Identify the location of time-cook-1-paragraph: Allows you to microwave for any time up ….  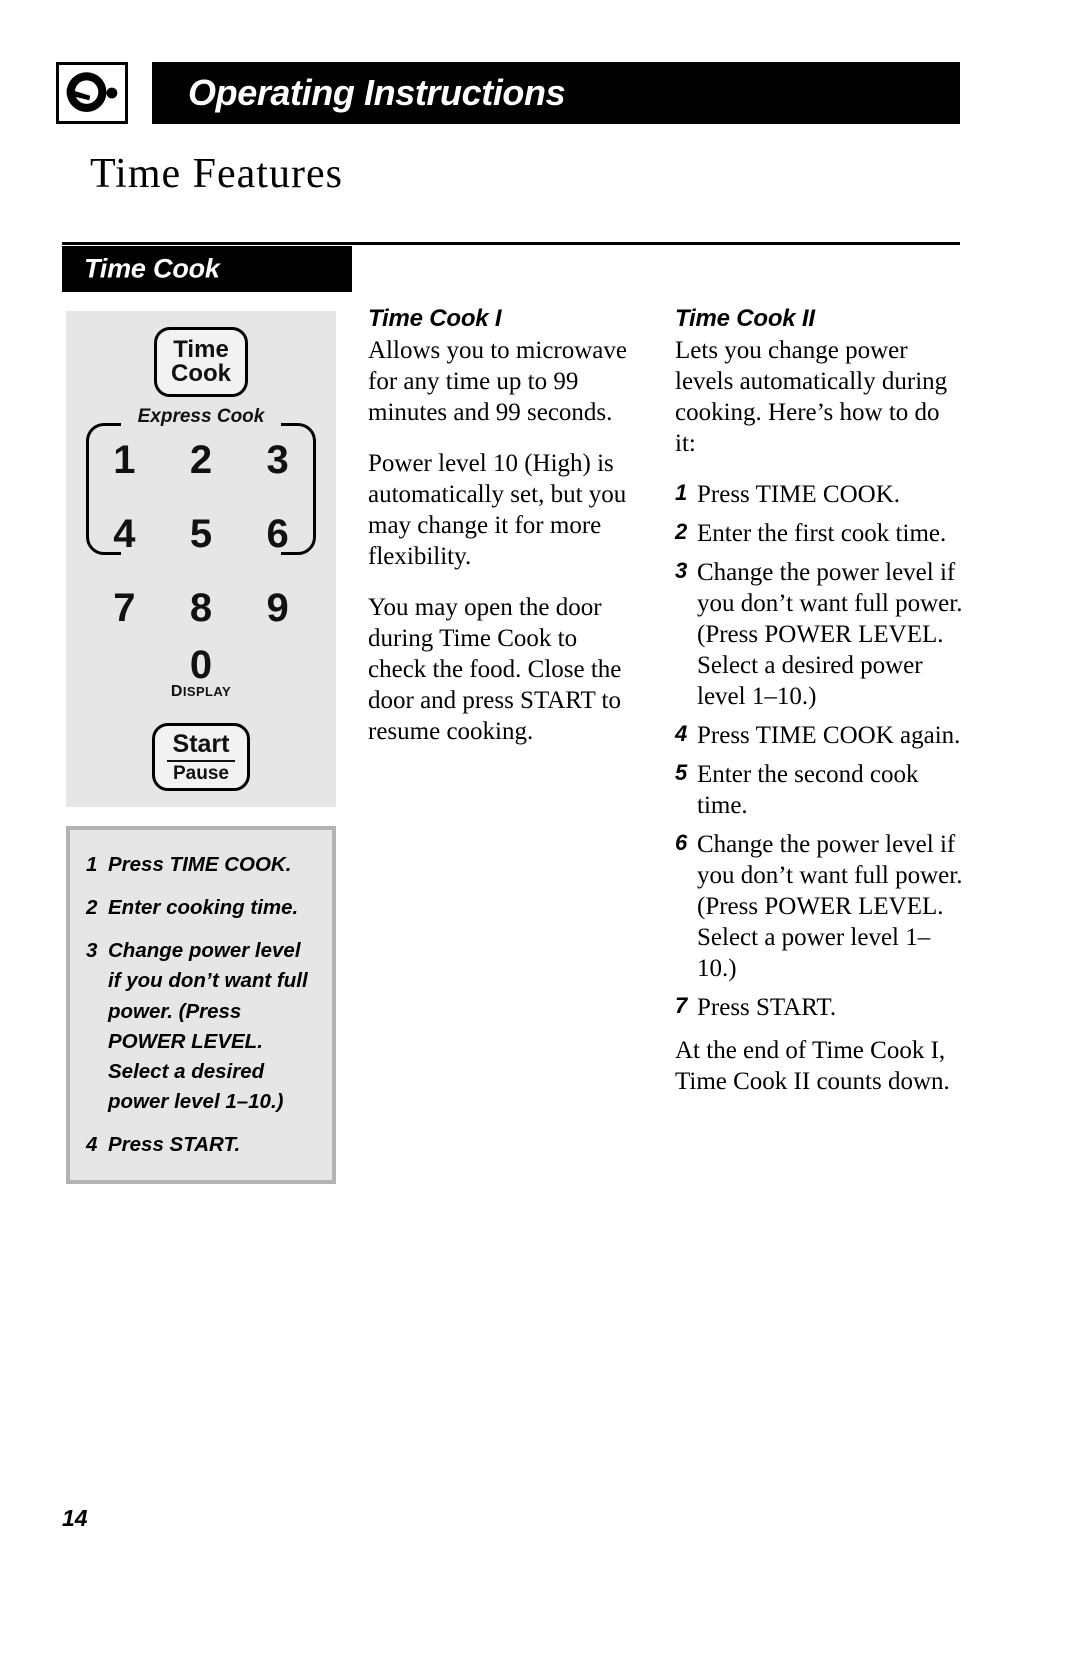
(497, 381).